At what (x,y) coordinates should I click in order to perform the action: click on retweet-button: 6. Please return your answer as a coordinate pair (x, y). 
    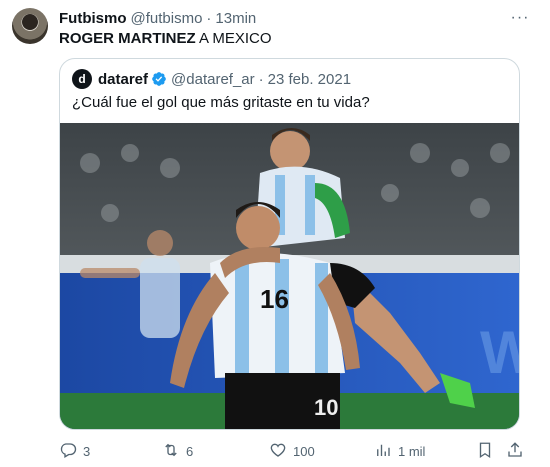
    Looking at the image, I should click on (177, 451).